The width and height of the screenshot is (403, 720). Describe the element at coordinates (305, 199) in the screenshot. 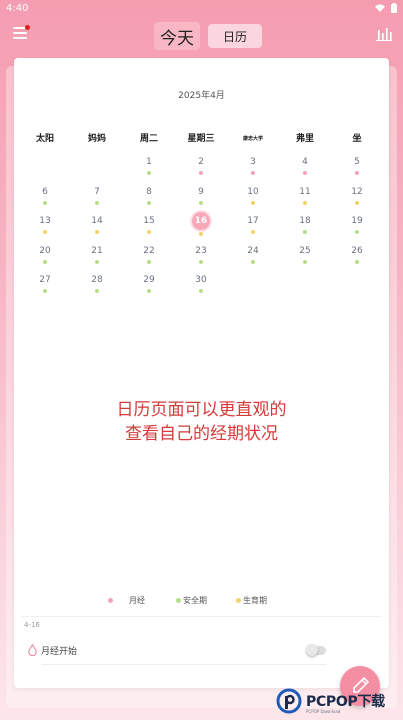

I see `calendar-day: 11` at that location.